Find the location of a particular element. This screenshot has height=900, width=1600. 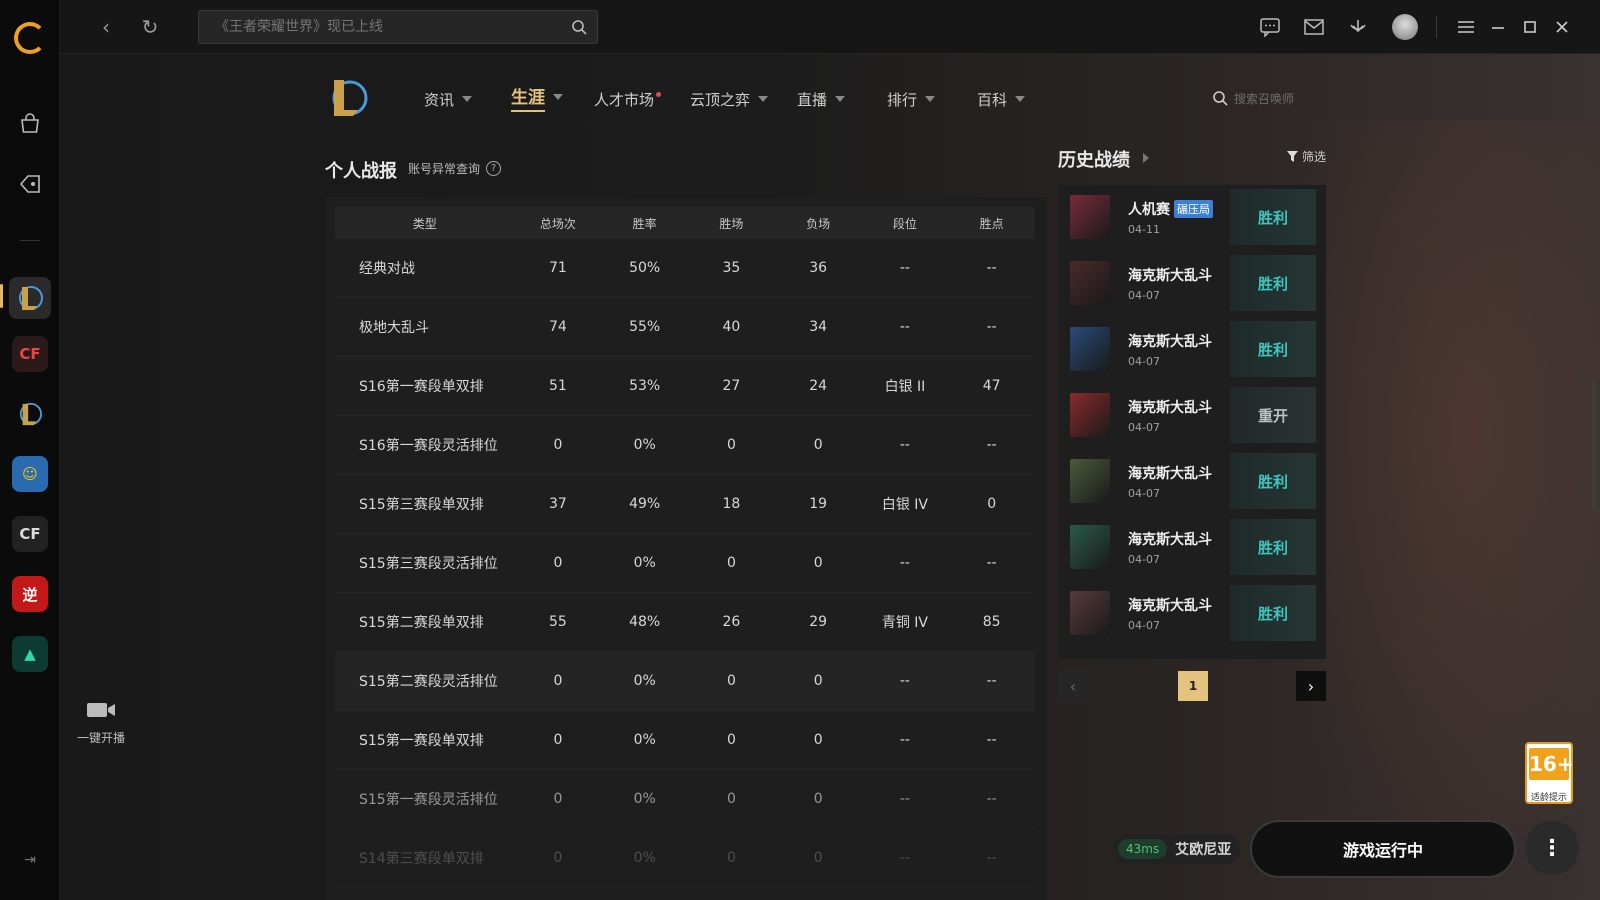

cell-winrate: 0% is located at coordinates (644, 563).